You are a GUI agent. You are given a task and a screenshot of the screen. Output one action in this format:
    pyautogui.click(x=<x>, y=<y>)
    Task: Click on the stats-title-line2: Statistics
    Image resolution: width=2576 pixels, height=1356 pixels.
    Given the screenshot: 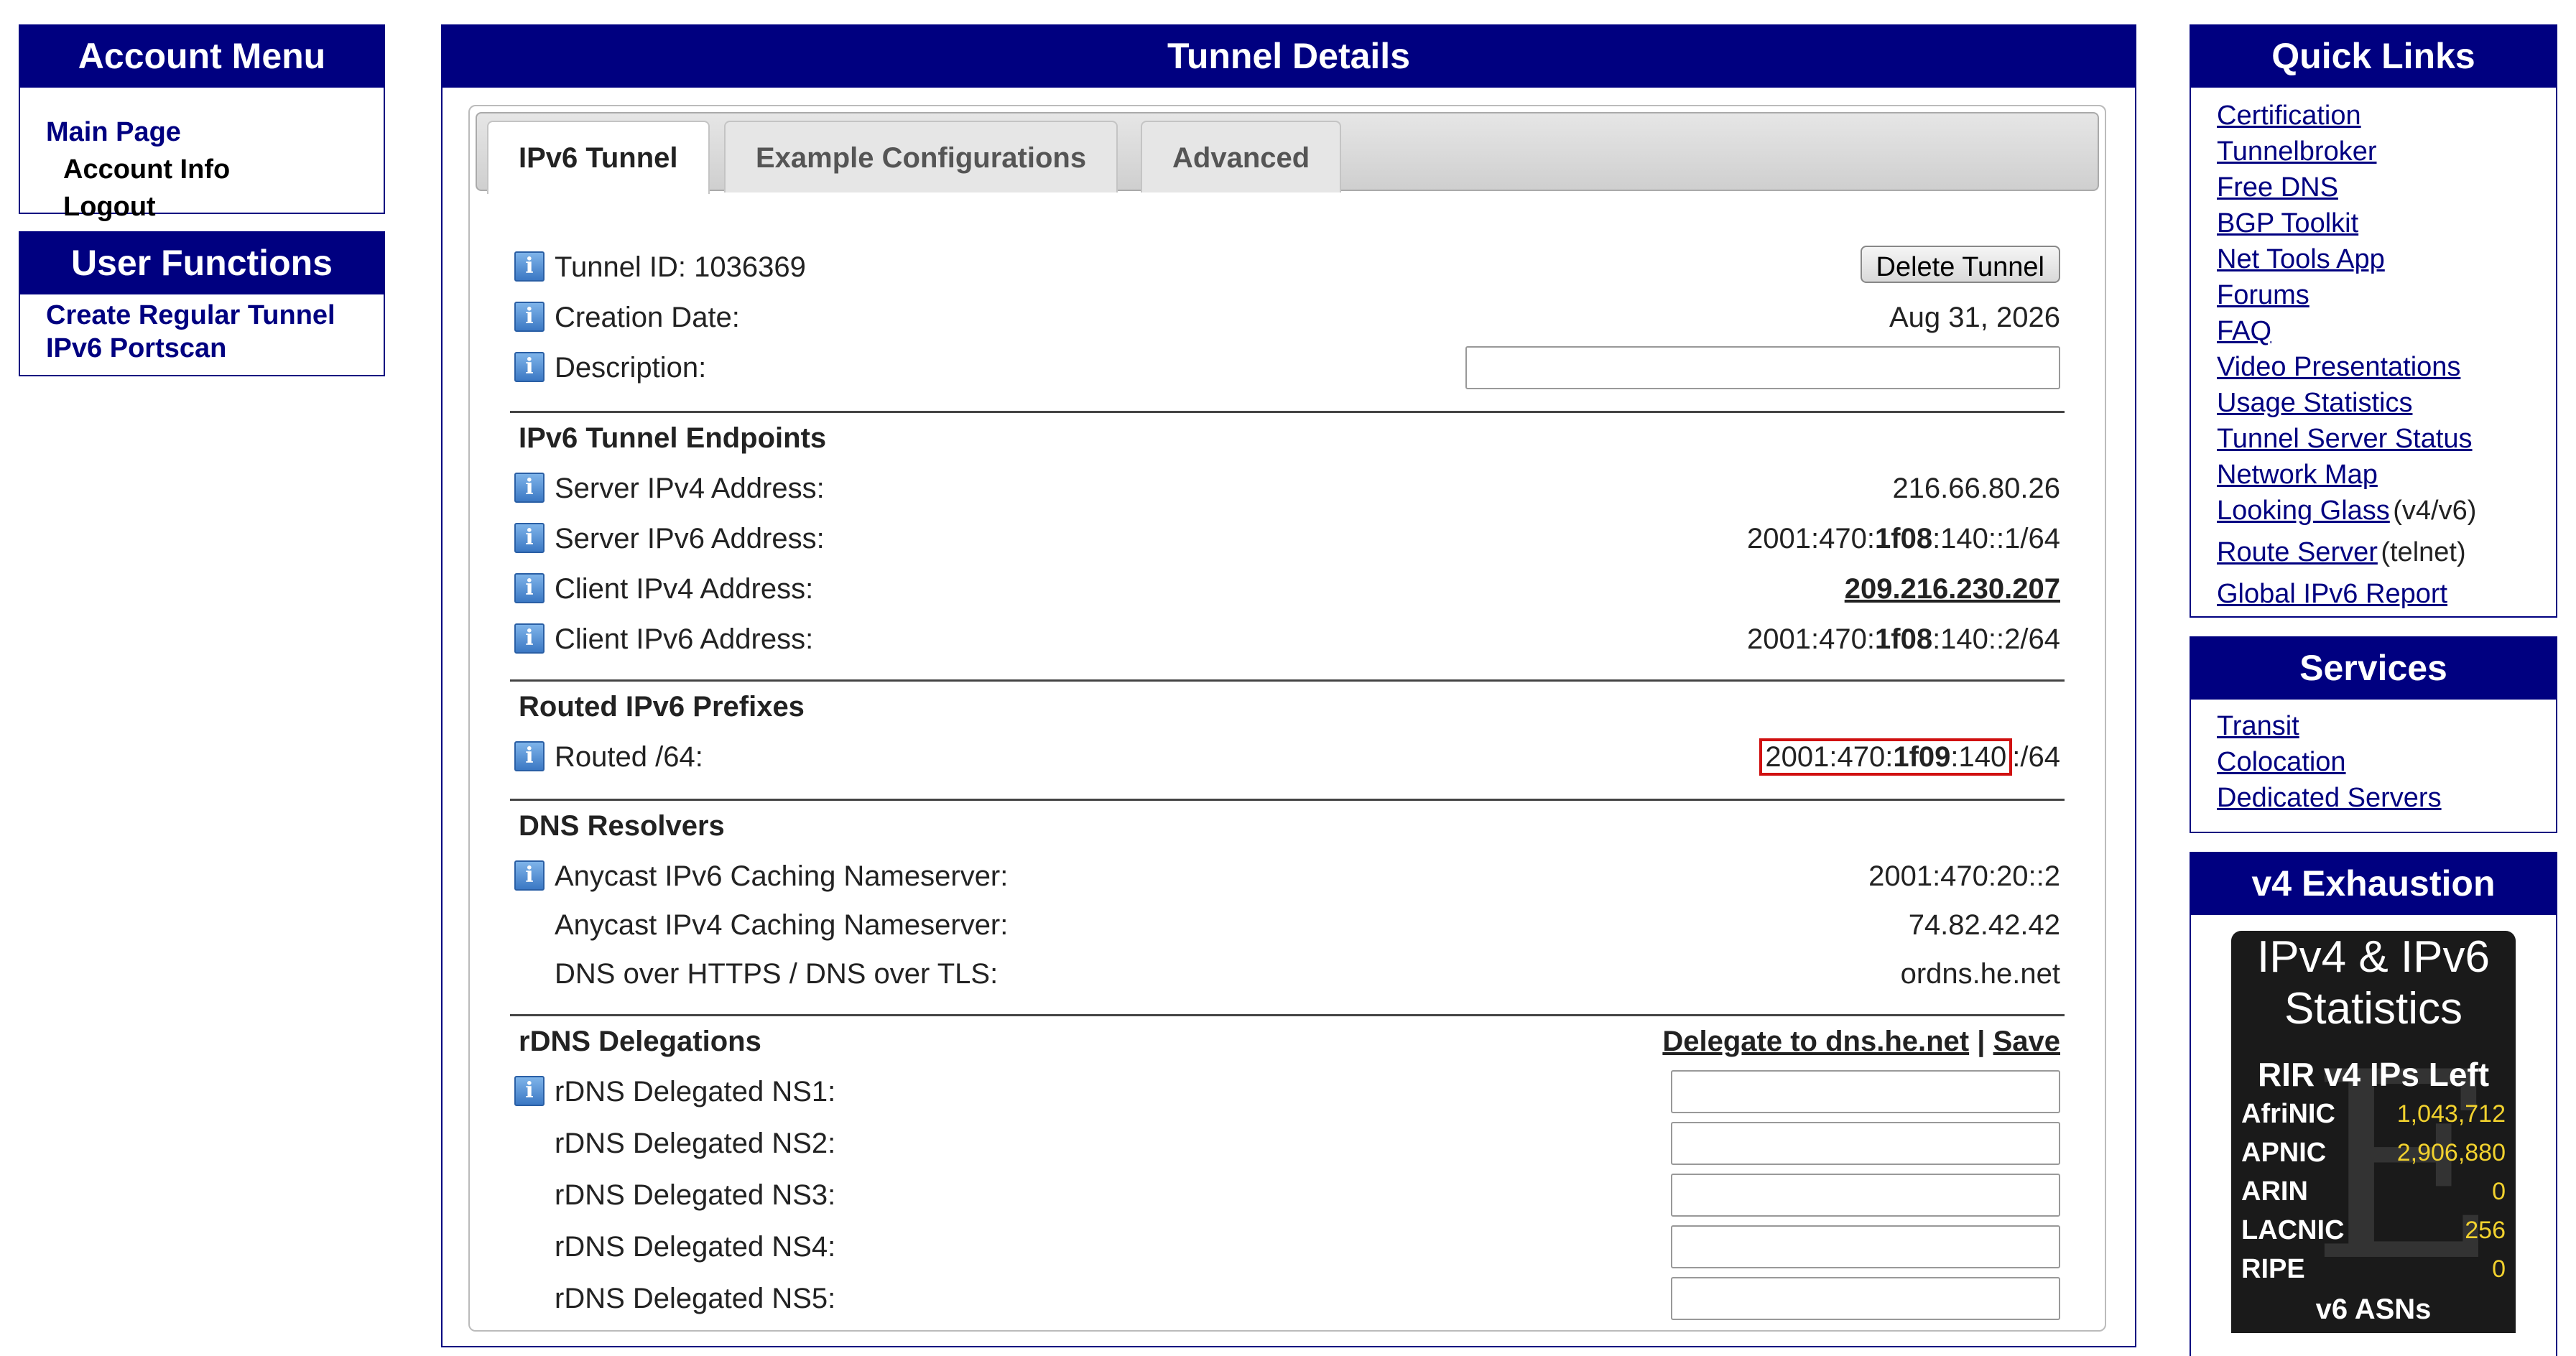 What is the action you would take?
    pyautogui.click(x=2373, y=1009)
    